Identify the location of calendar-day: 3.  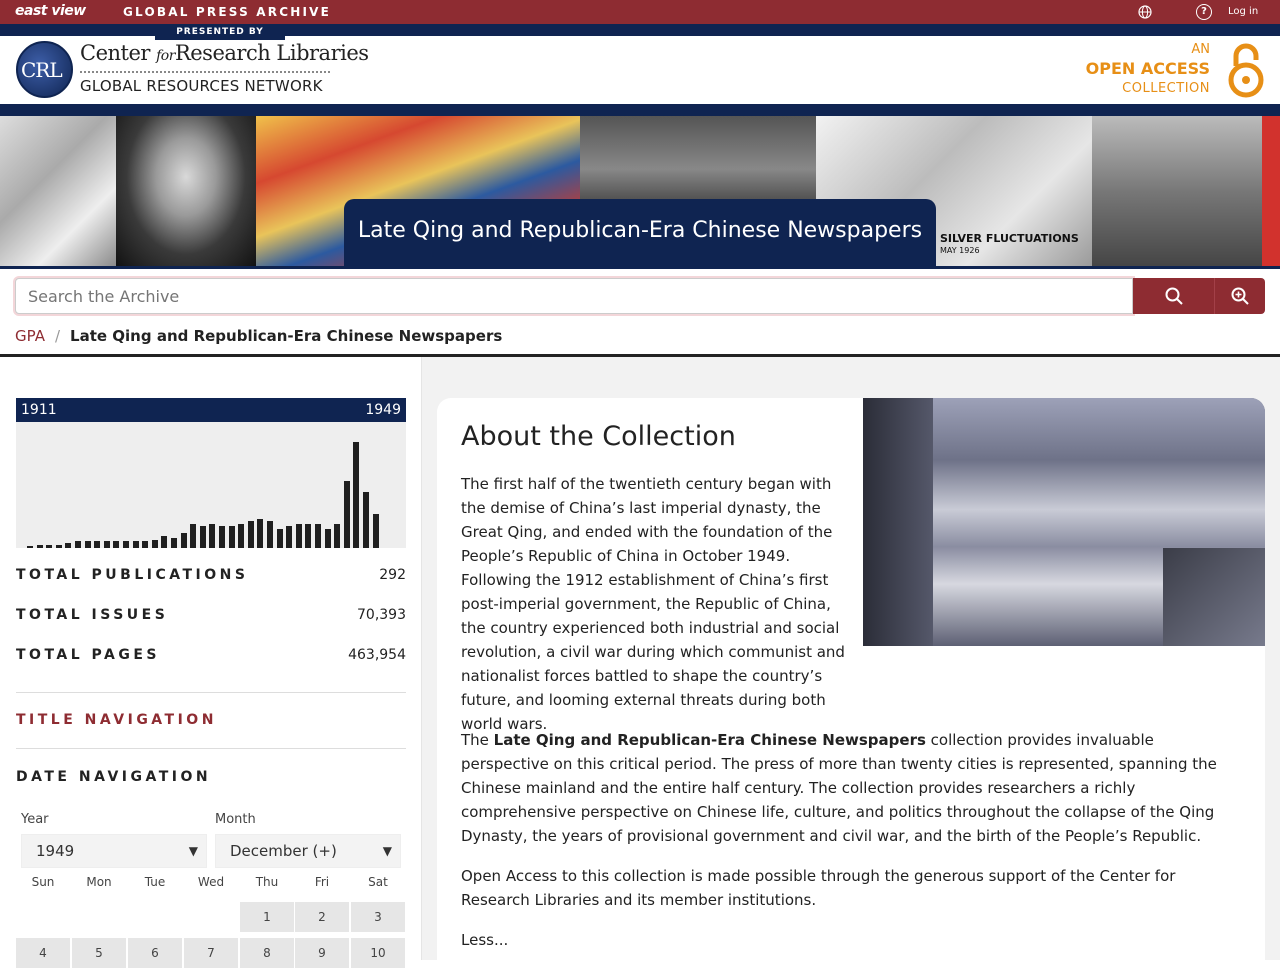
(378, 917).